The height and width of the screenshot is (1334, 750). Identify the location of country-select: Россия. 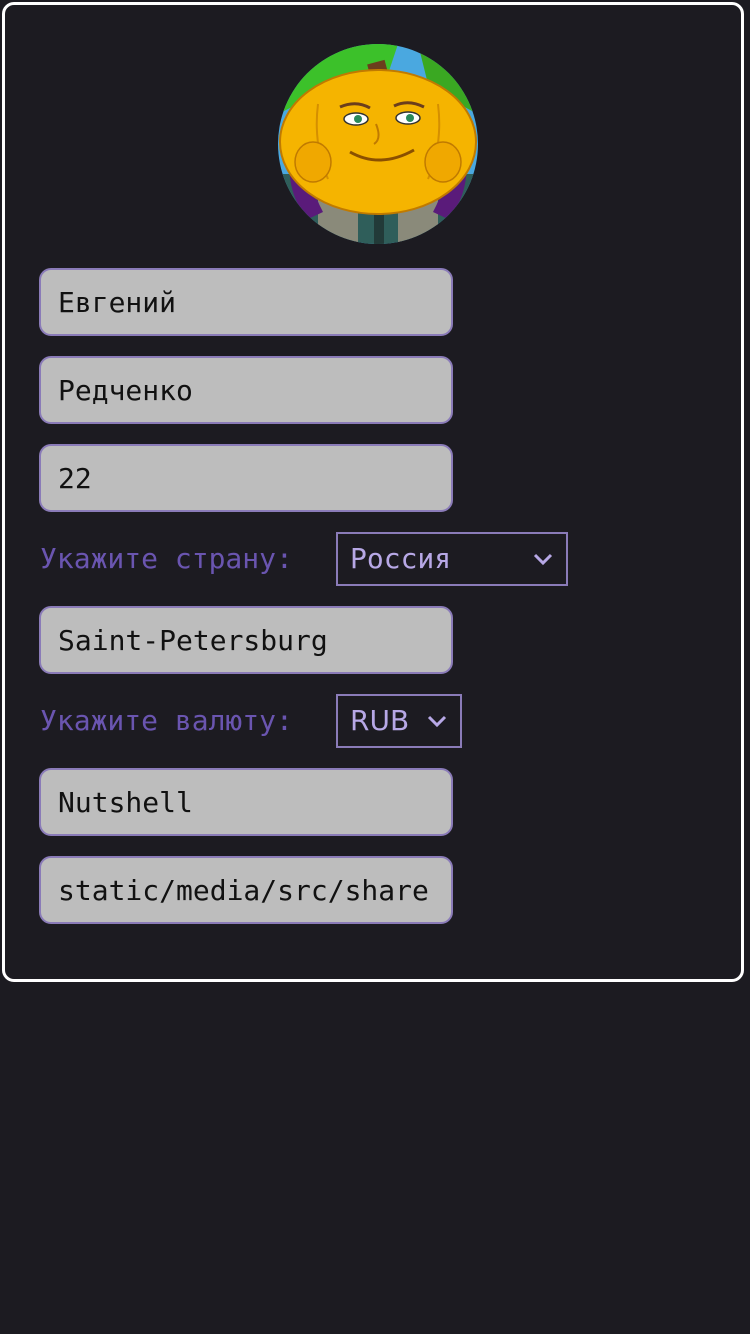
(452, 559).